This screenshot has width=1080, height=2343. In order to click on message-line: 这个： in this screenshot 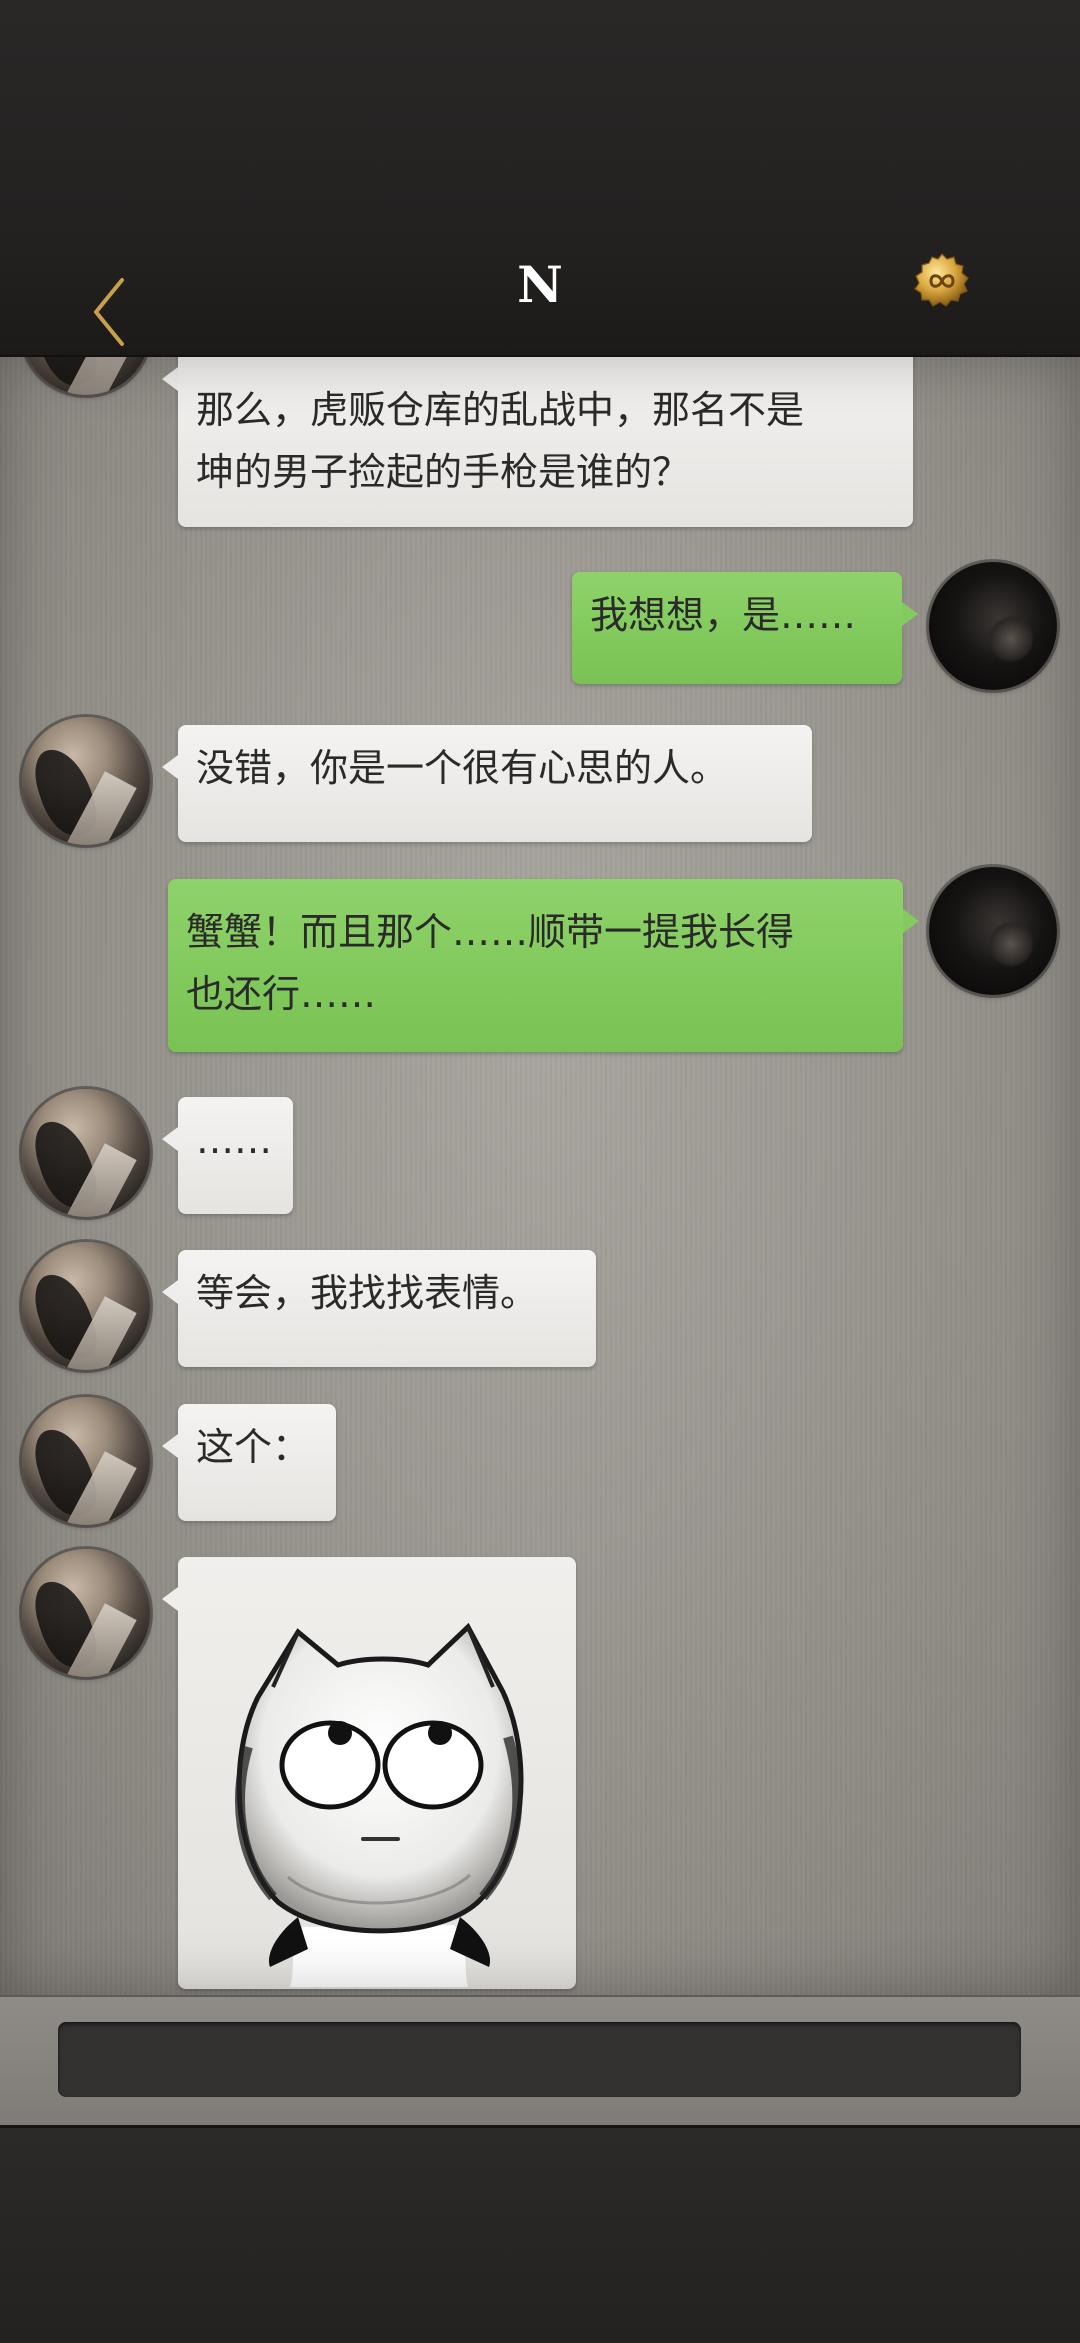, I will do `click(253, 1447)`.